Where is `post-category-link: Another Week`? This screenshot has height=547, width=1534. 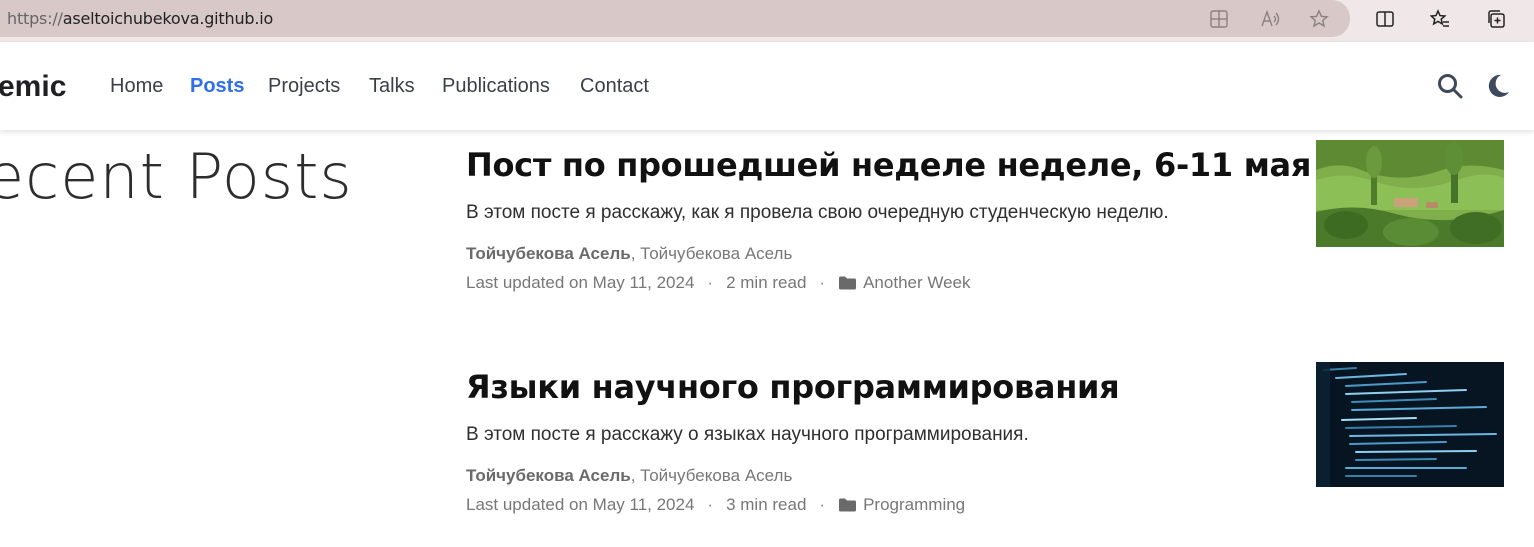
post-category-link: Another Week is located at coordinates (916, 283).